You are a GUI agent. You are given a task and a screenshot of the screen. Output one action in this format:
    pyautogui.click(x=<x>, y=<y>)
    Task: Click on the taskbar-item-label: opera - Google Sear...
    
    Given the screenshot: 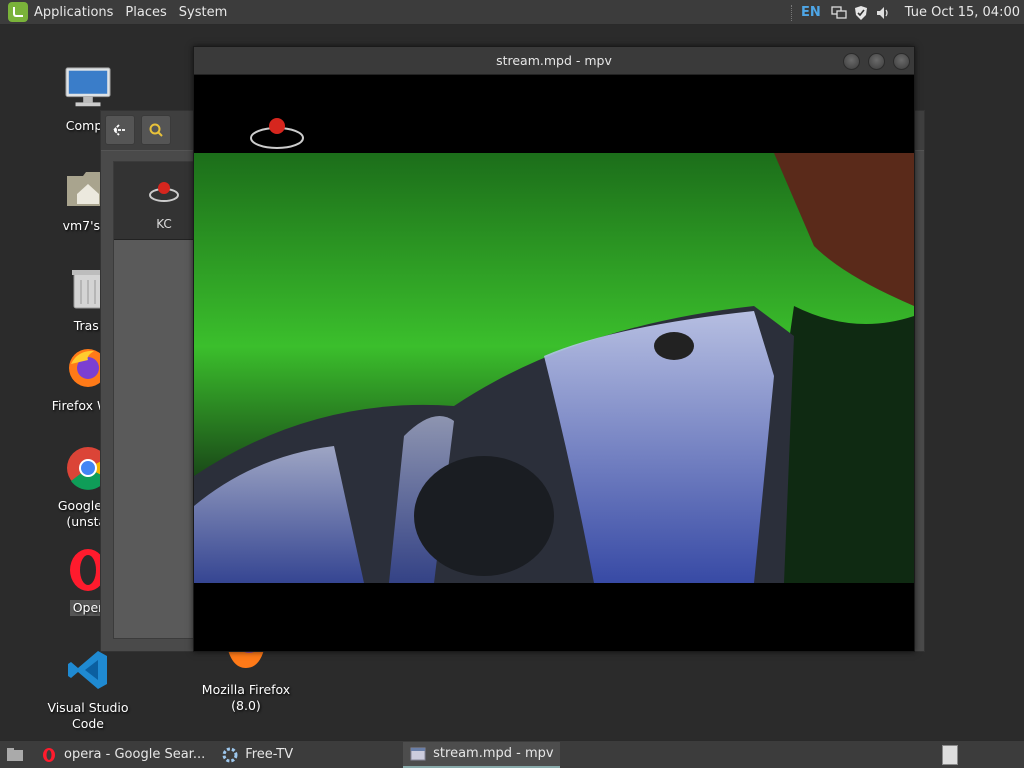 What is the action you would take?
    pyautogui.click(x=135, y=754)
    